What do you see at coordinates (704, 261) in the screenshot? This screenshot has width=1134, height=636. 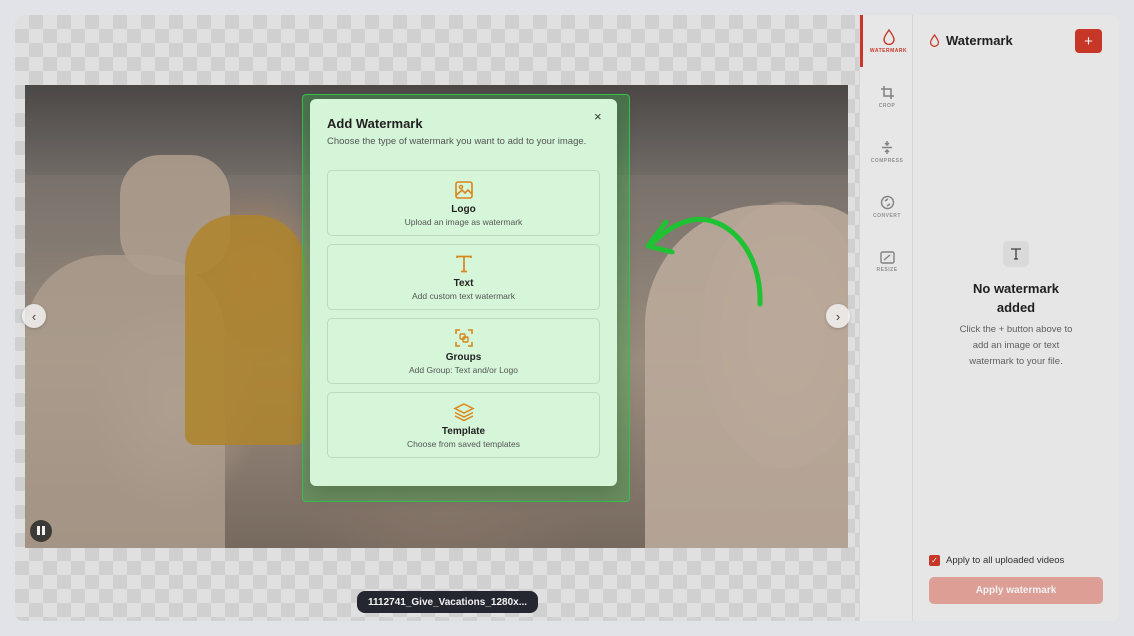 I see `pointer-arrow-icon` at bounding box center [704, 261].